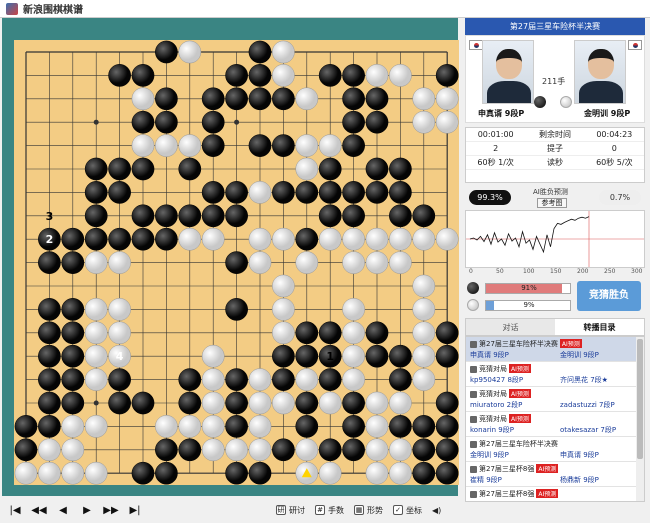  Describe the element at coordinates (290, 510) in the screenshot. I see `study-button: 研研讨` at that location.